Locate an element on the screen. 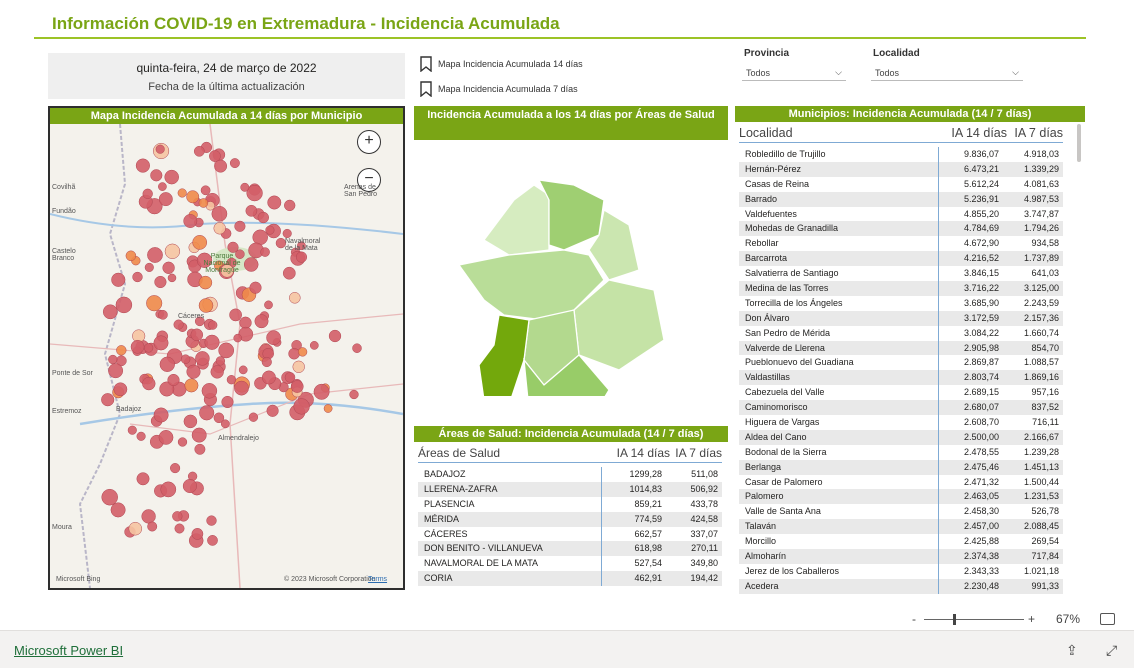 The width and height of the screenshot is (1134, 668). table-row: Casar de Palomero 2.471,32 1.500,44 is located at coordinates (901, 482).